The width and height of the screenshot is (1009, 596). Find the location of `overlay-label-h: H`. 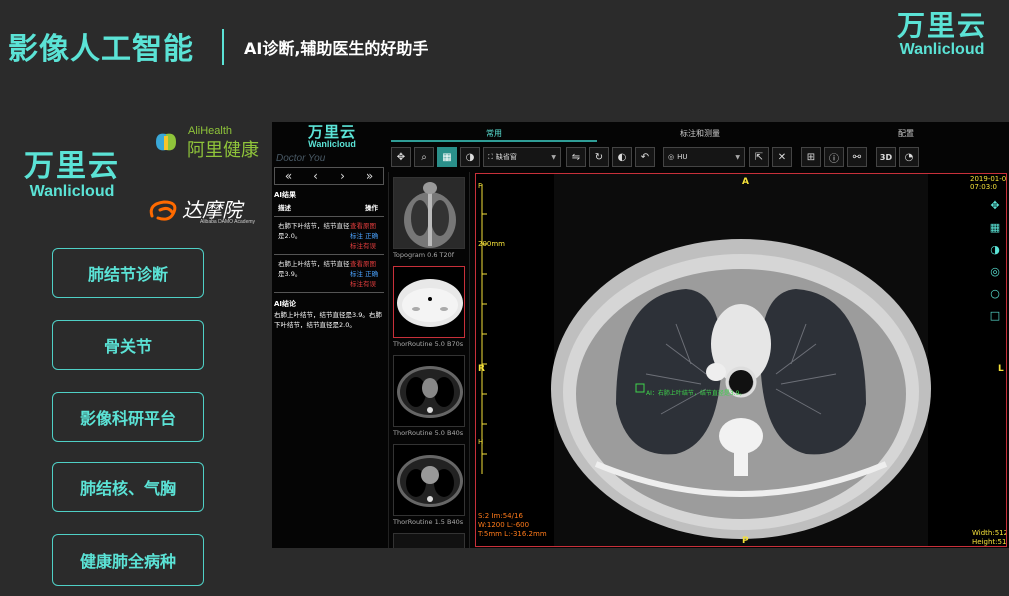

overlay-label-h: H is located at coordinates (481, 442).